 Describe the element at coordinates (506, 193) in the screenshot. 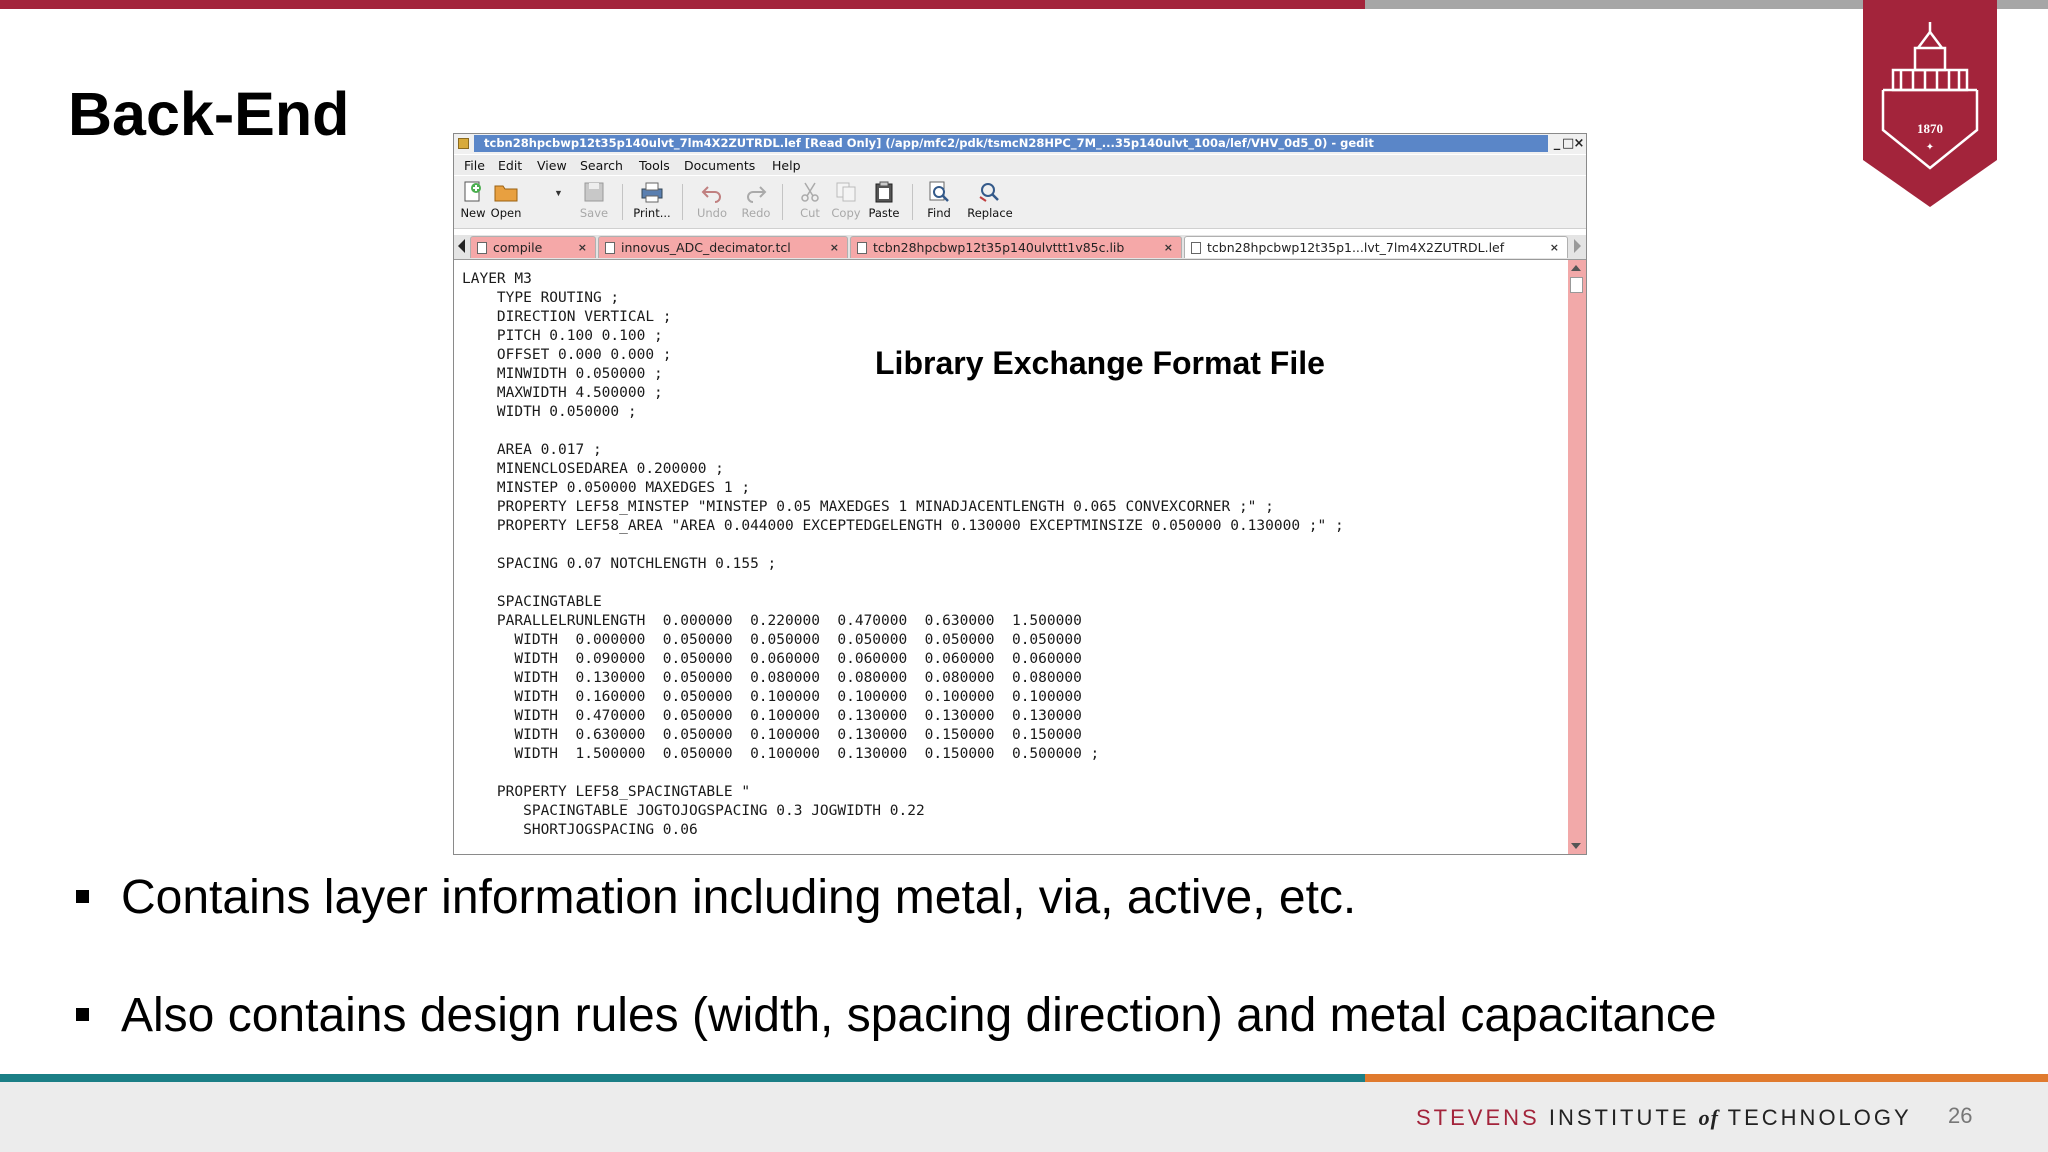

I see `open-folder-icon` at that location.